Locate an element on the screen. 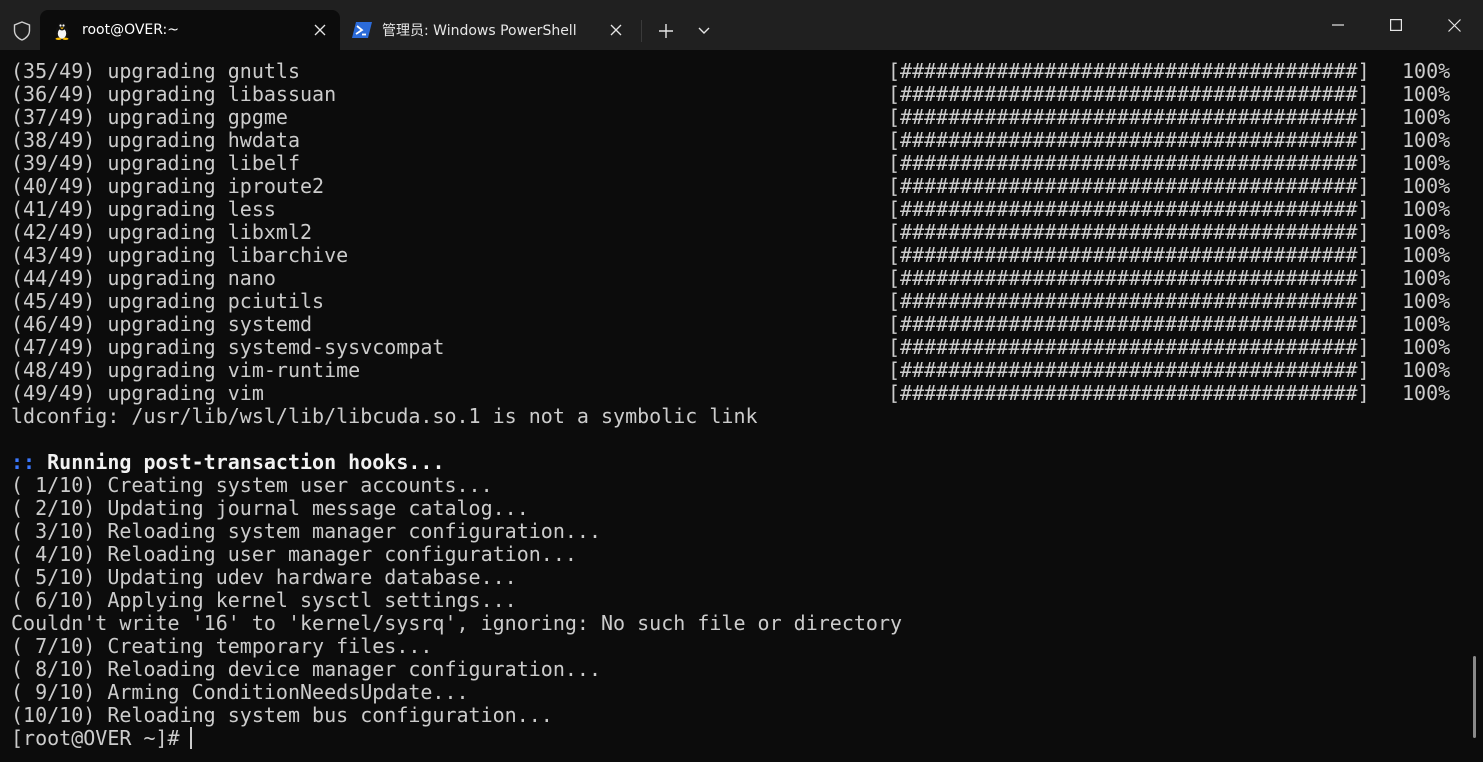 The image size is (1483, 762). minimize-icon is located at coordinates (1338, 25).